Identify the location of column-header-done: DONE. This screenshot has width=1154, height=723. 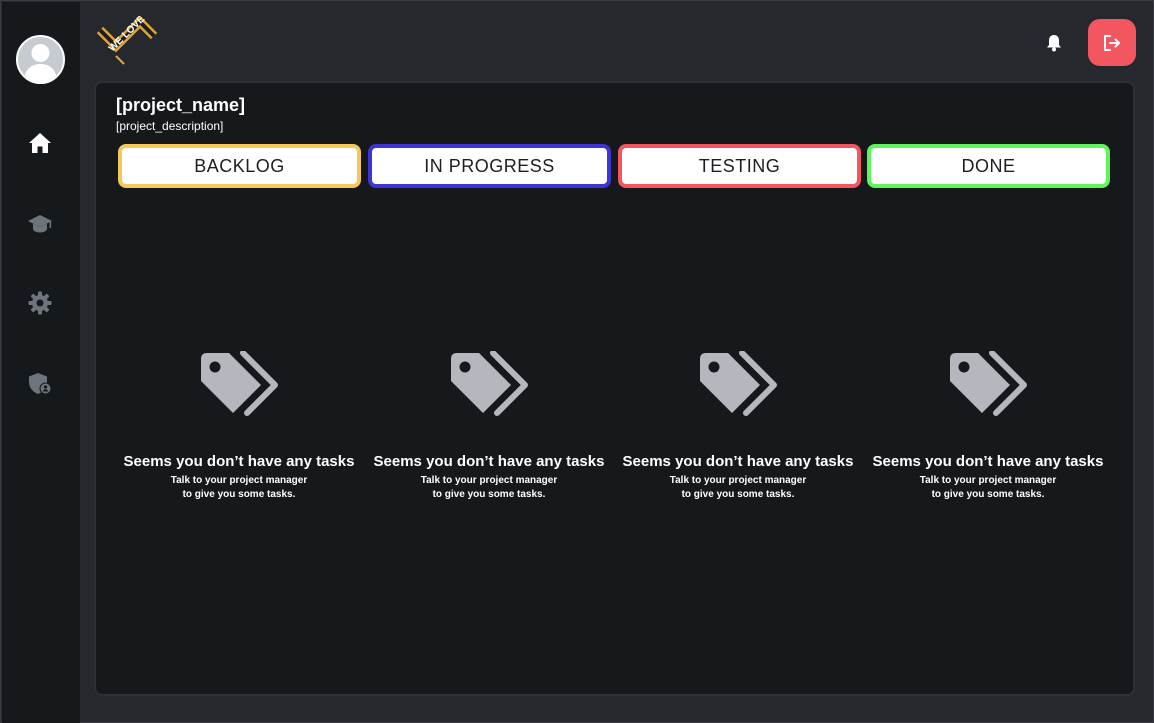
(988, 166).